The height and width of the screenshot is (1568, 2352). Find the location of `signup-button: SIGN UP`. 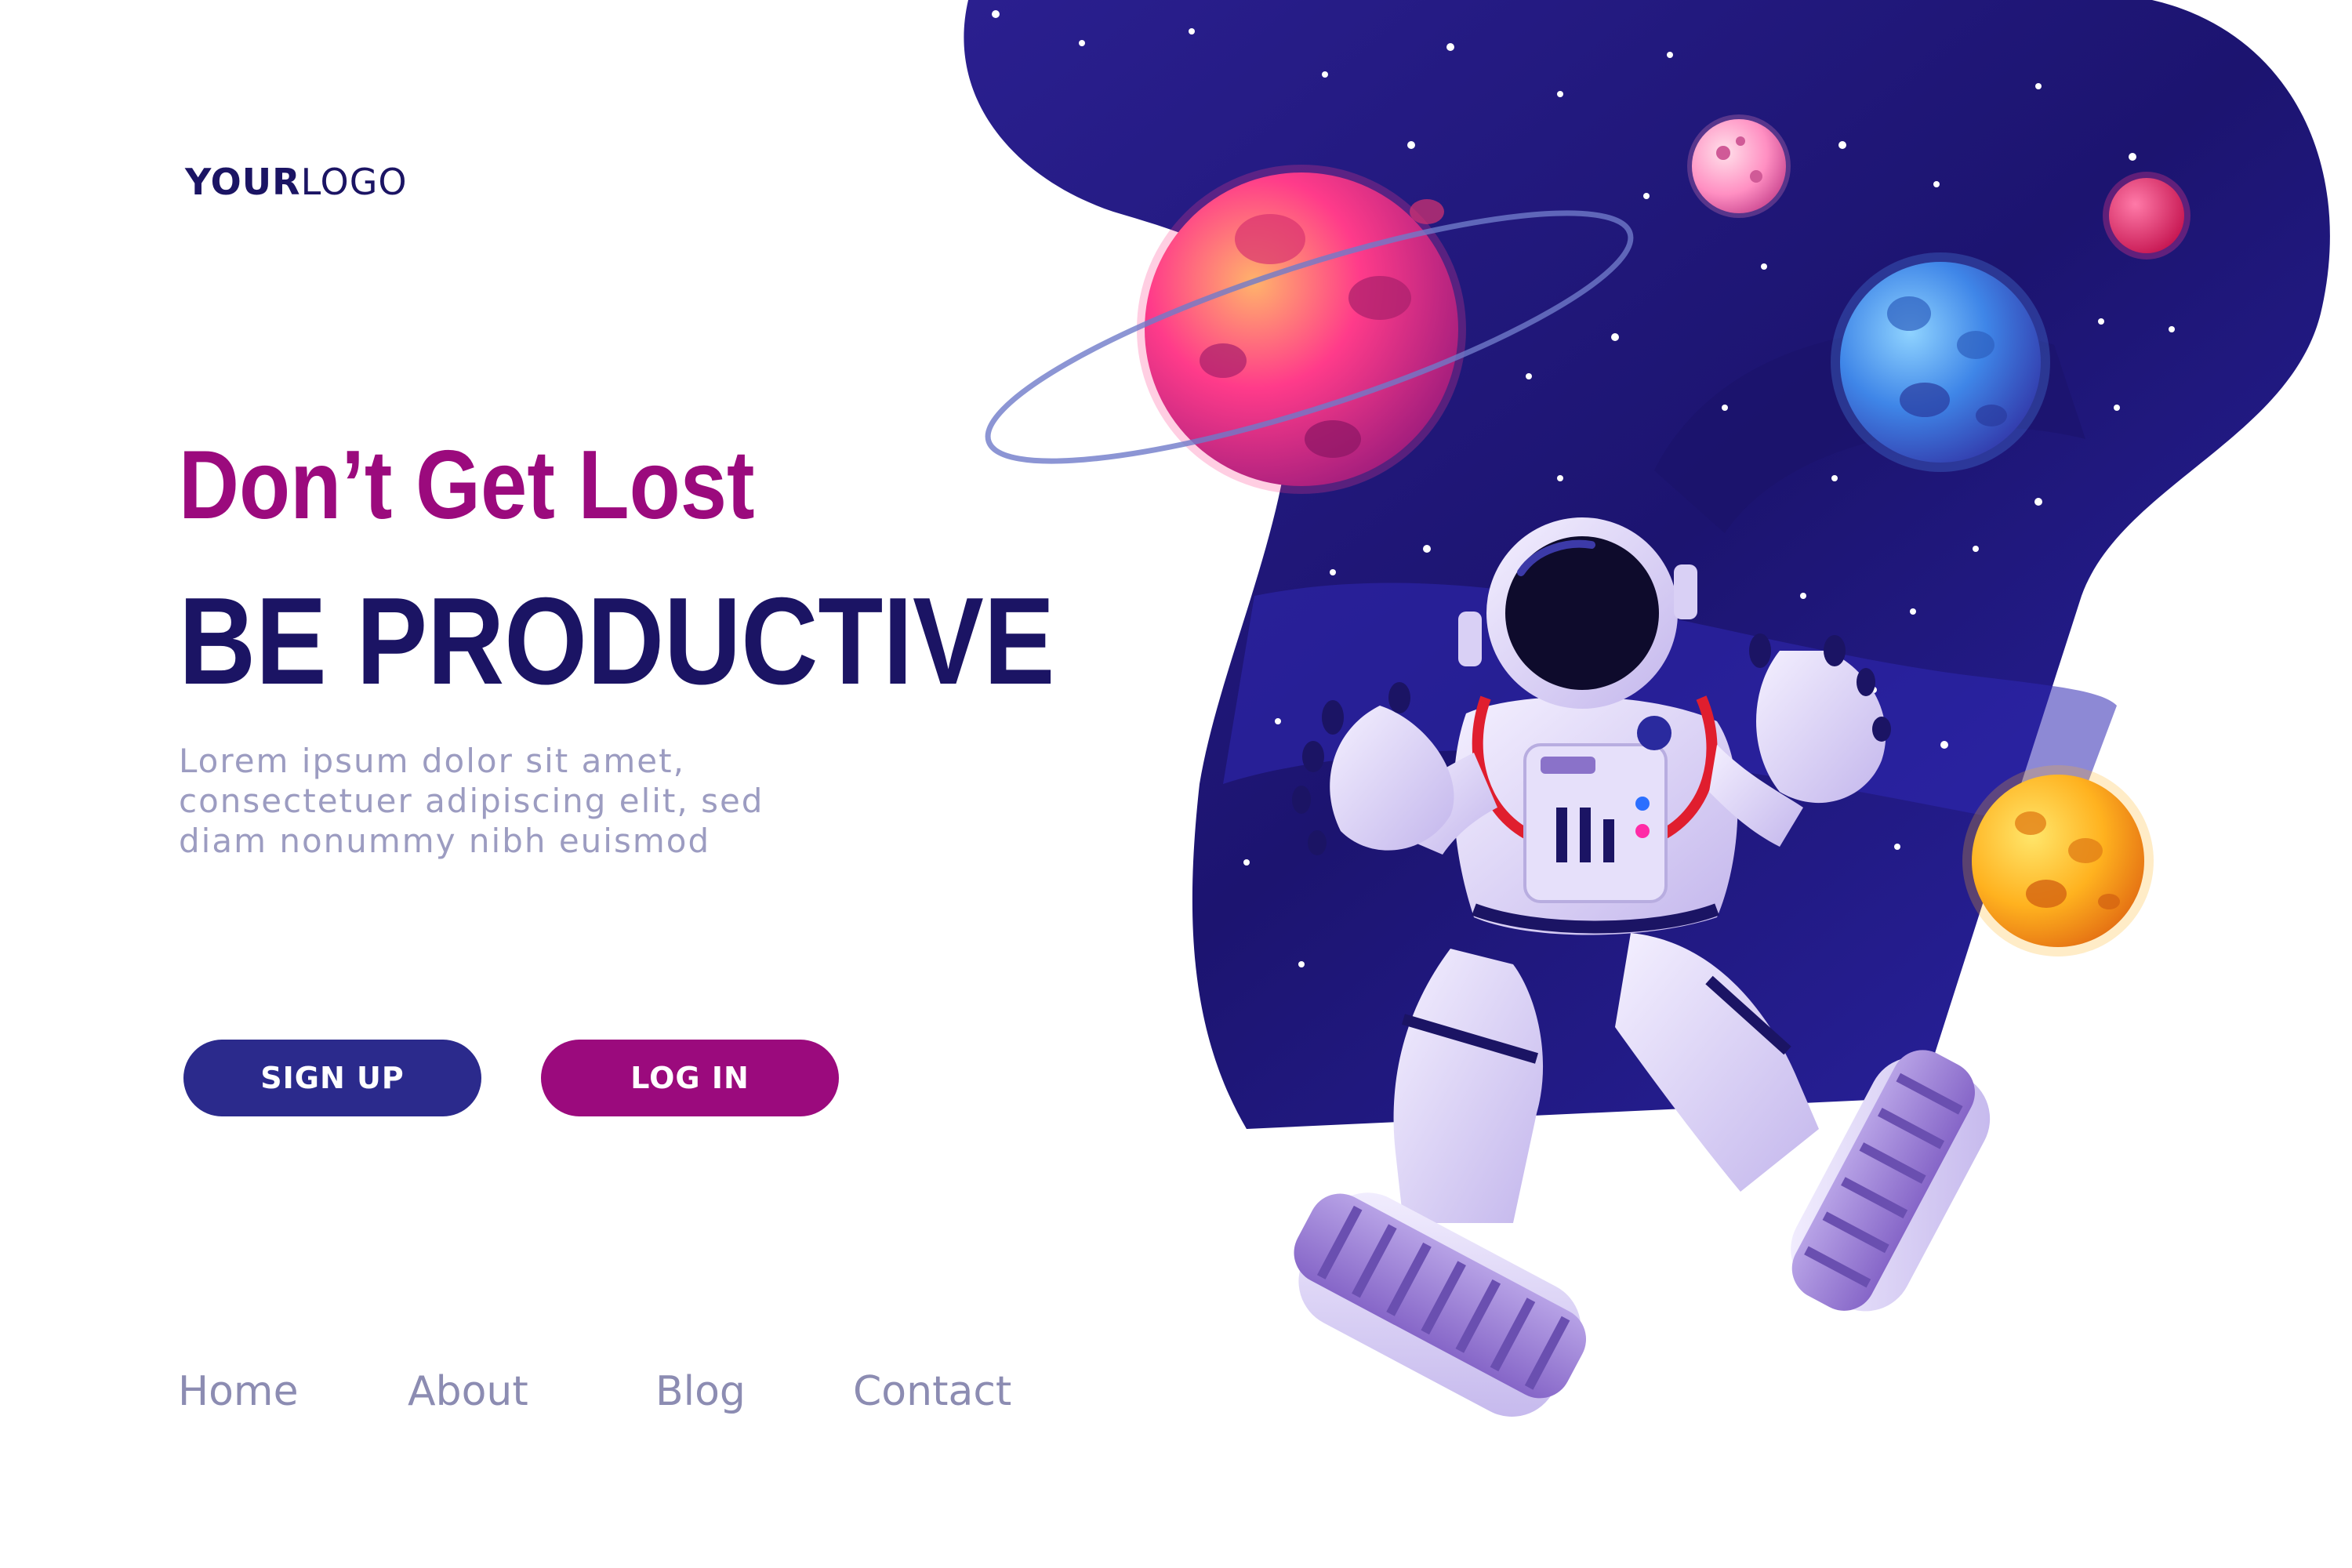

signup-button: SIGN UP is located at coordinates (332, 1078).